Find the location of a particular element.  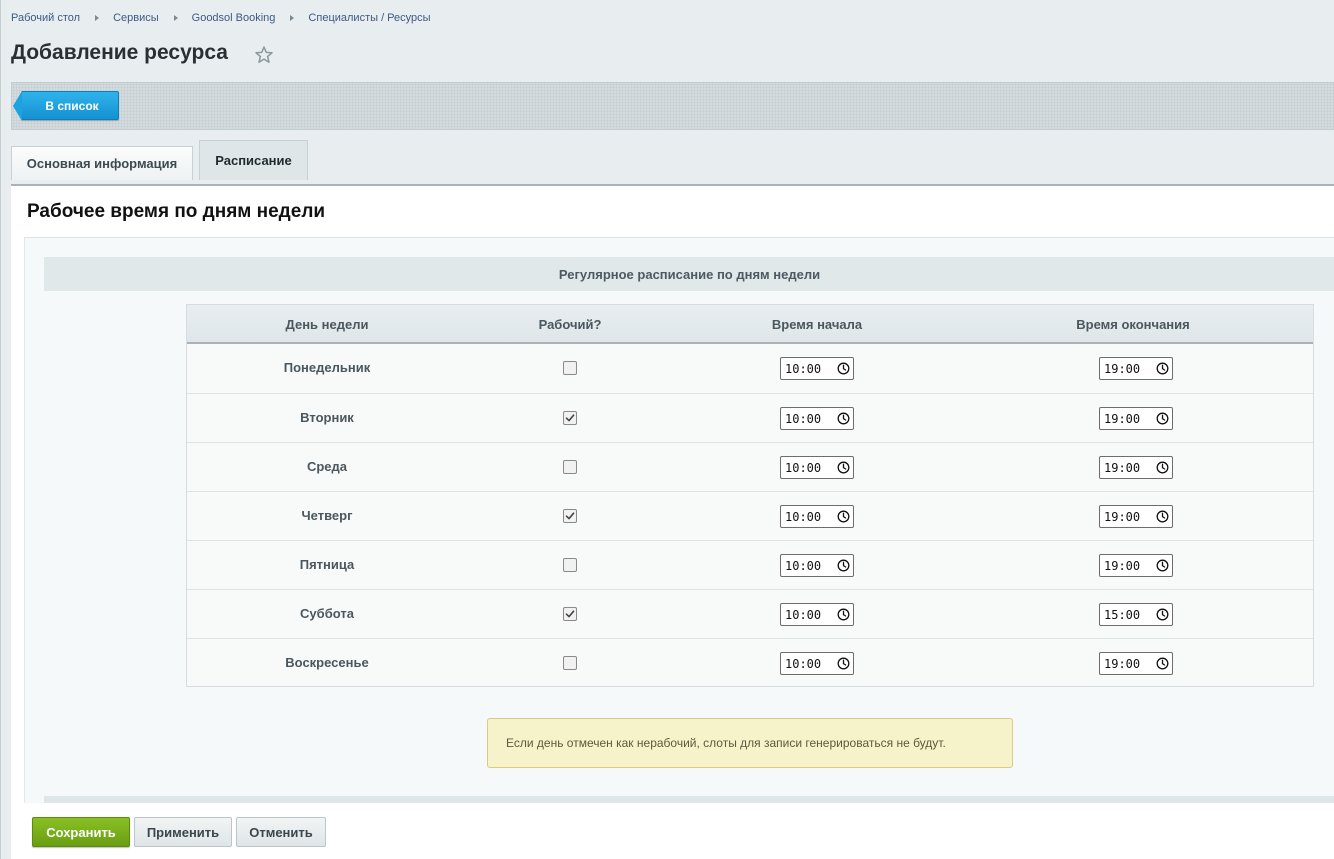

table-row: Понедельник 10:00 19:00 is located at coordinates (750, 368).